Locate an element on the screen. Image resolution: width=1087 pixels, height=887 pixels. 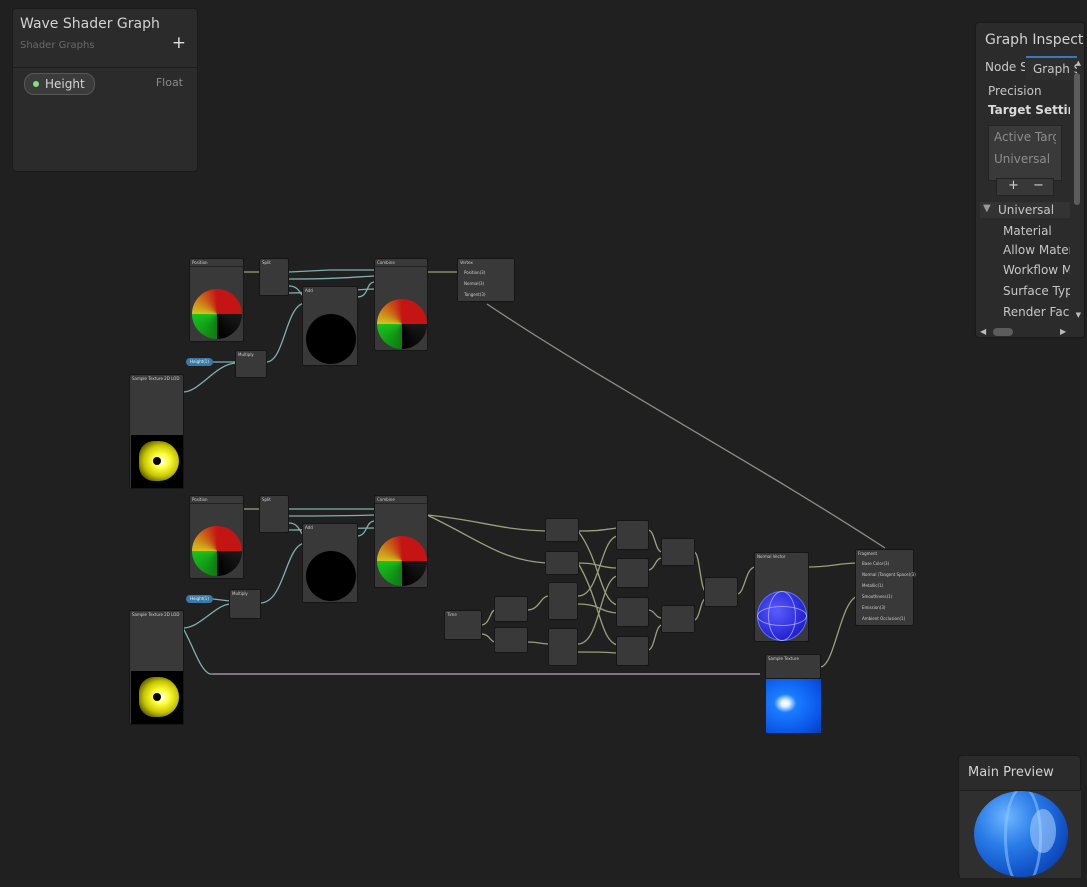
property-name: Height is located at coordinates (65, 84).